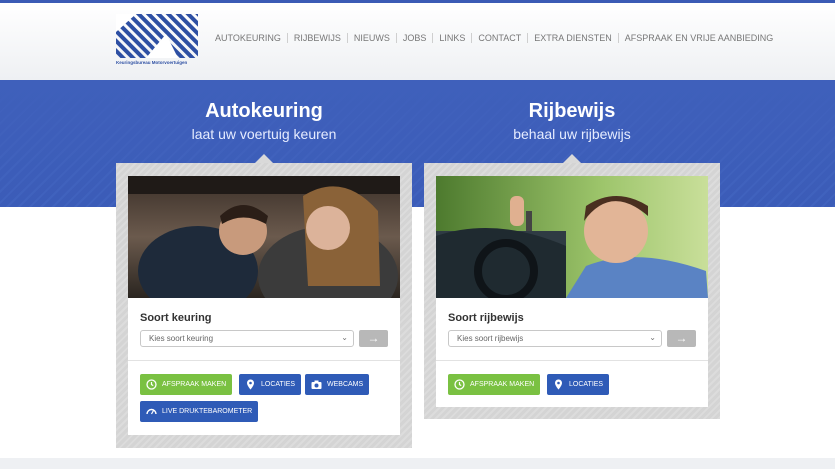  I want to click on hero-title-autokeuring: Autokeuring, so click(264, 111).